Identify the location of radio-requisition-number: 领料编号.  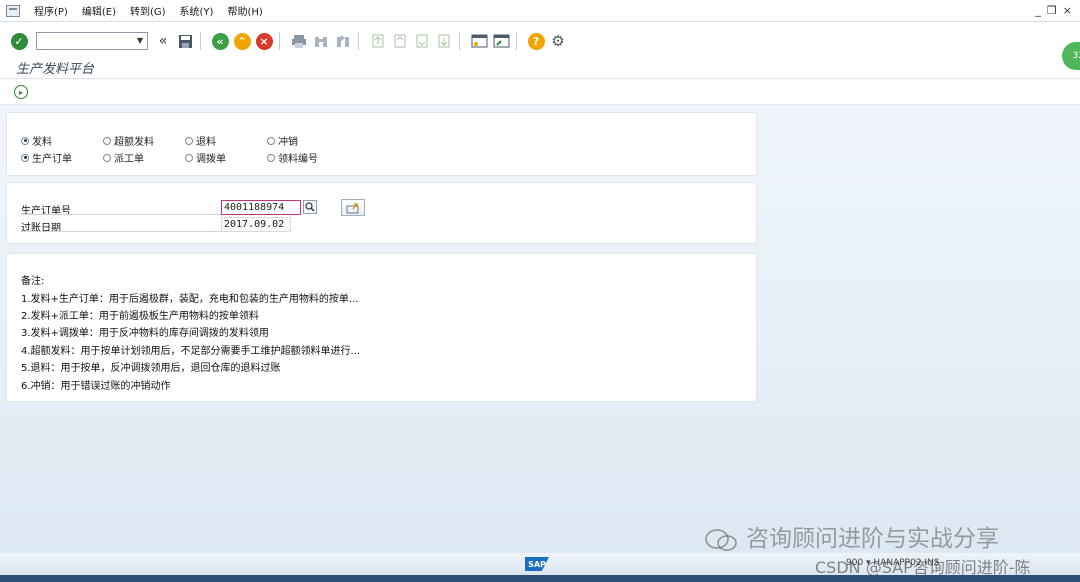
(292, 157).